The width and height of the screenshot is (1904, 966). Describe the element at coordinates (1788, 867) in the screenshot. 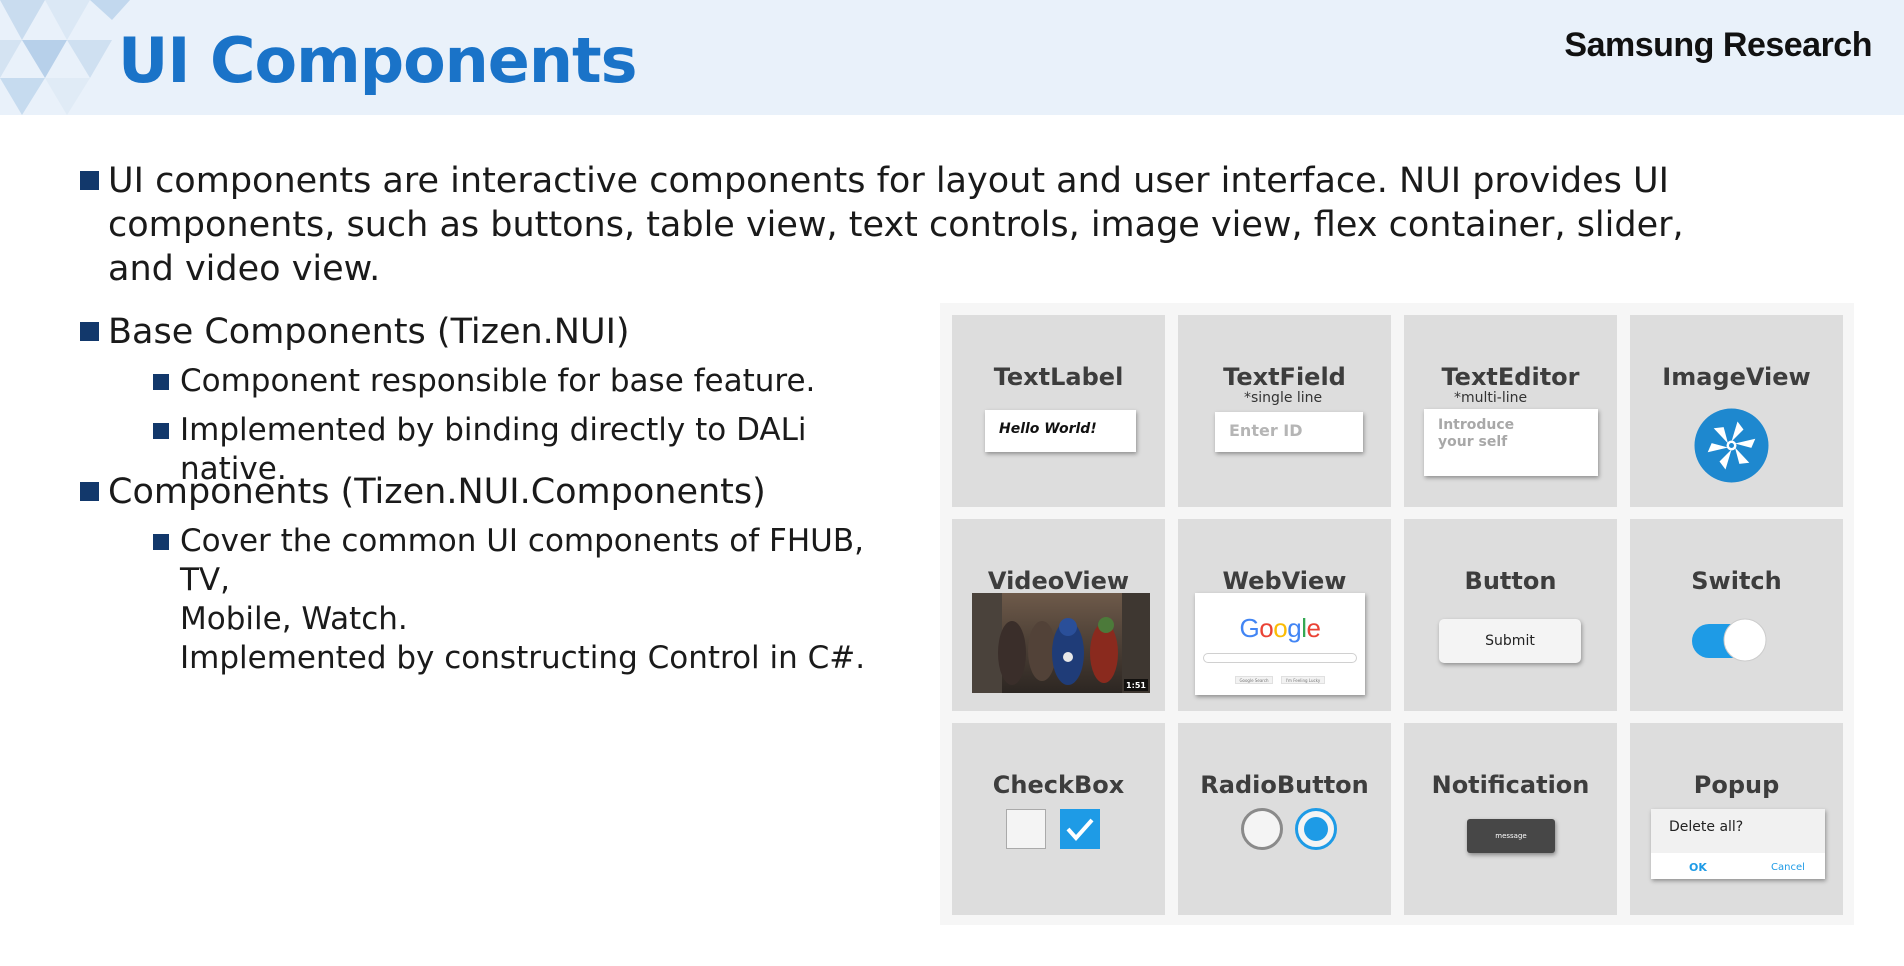

I see `popup-cancel-button: Cancel` at that location.